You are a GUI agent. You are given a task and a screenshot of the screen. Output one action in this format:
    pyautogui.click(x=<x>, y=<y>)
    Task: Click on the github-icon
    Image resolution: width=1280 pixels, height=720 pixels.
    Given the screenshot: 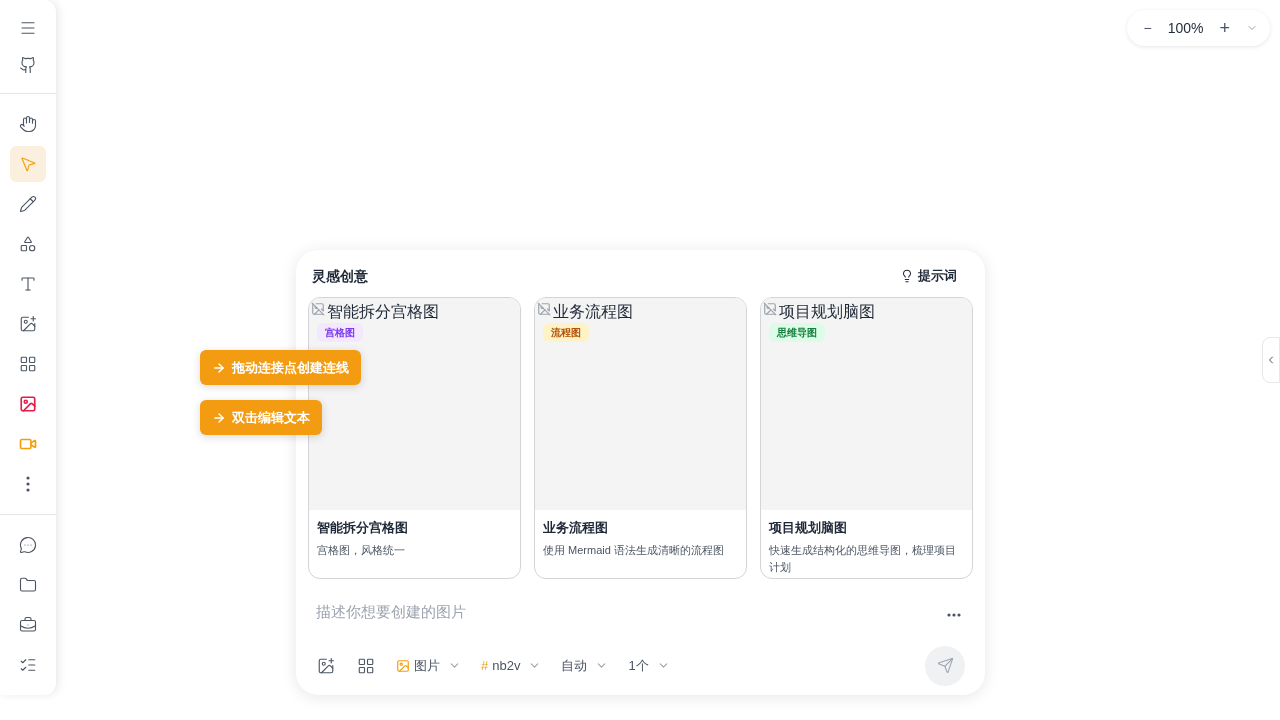 What is the action you would take?
    pyautogui.click(x=28, y=64)
    